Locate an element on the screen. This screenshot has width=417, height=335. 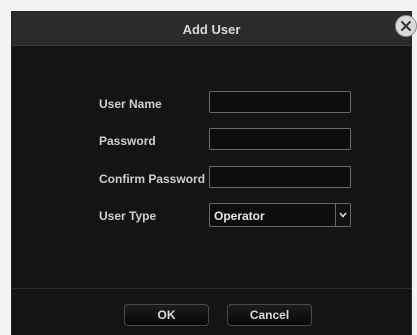
user-type-dropdown-toggle is located at coordinates (342, 215).